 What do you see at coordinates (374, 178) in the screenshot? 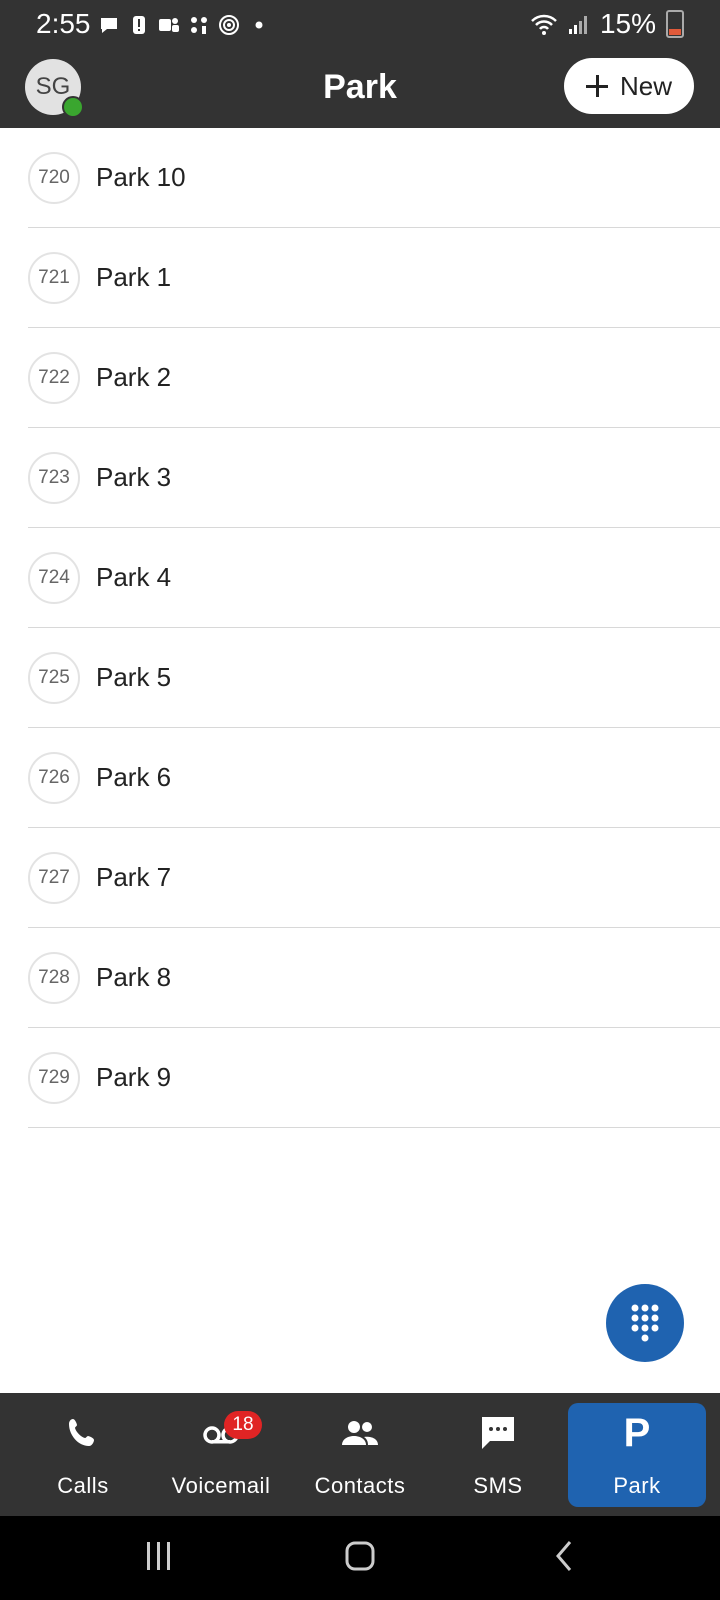
I see `list-item: 720 Park 10` at bounding box center [374, 178].